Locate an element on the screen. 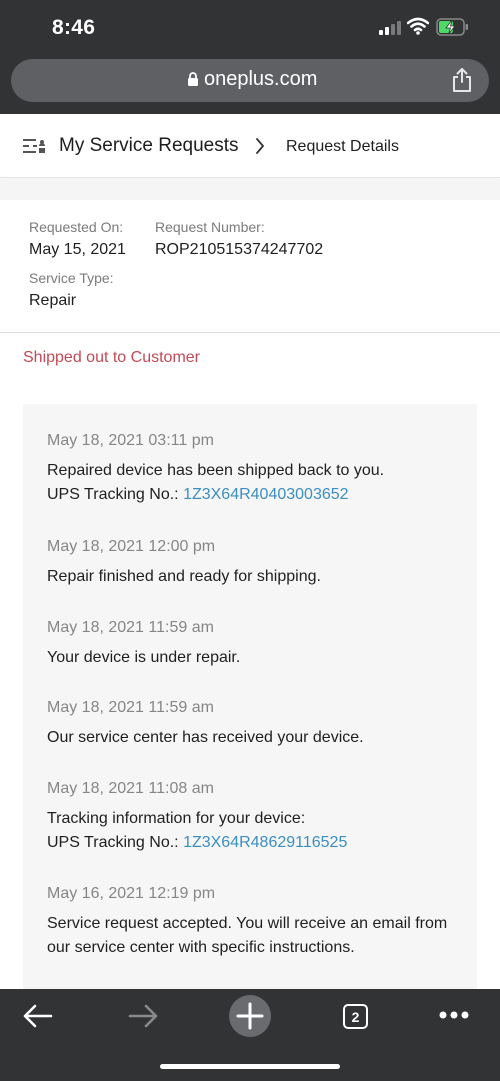  tracking-line: UPS Tracking No.: 1Z3X64R48629116525 is located at coordinates (257, 843).